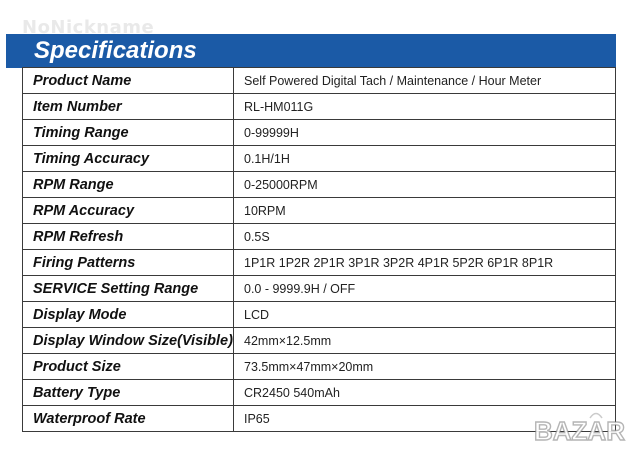  I want to click on spec-row: Display Mode LCD, so click(319, 314).